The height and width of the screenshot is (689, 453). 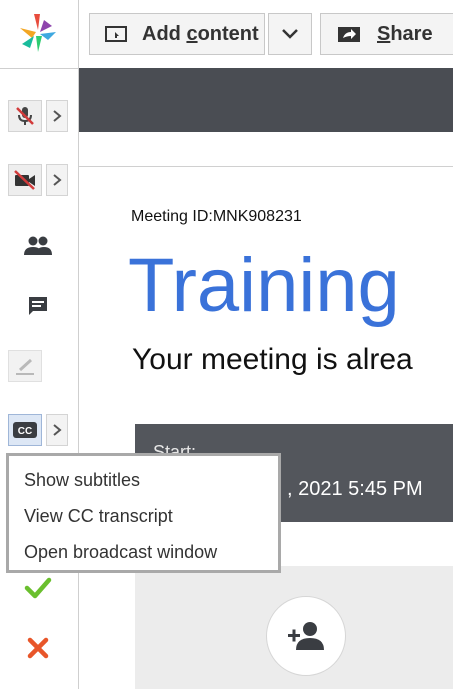 I want to click on add-content-dropdown-button, so click(x=290, y=34).